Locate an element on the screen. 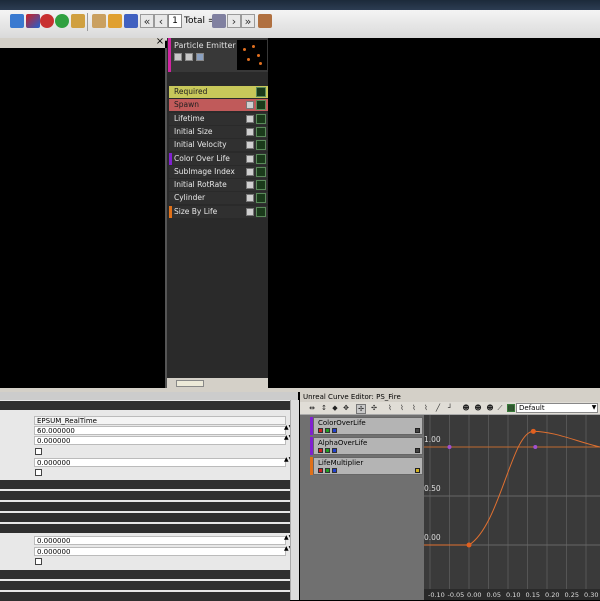 This screenshot has height=601, width=600. next-lod-button: › is located at coordinates (234, 21).